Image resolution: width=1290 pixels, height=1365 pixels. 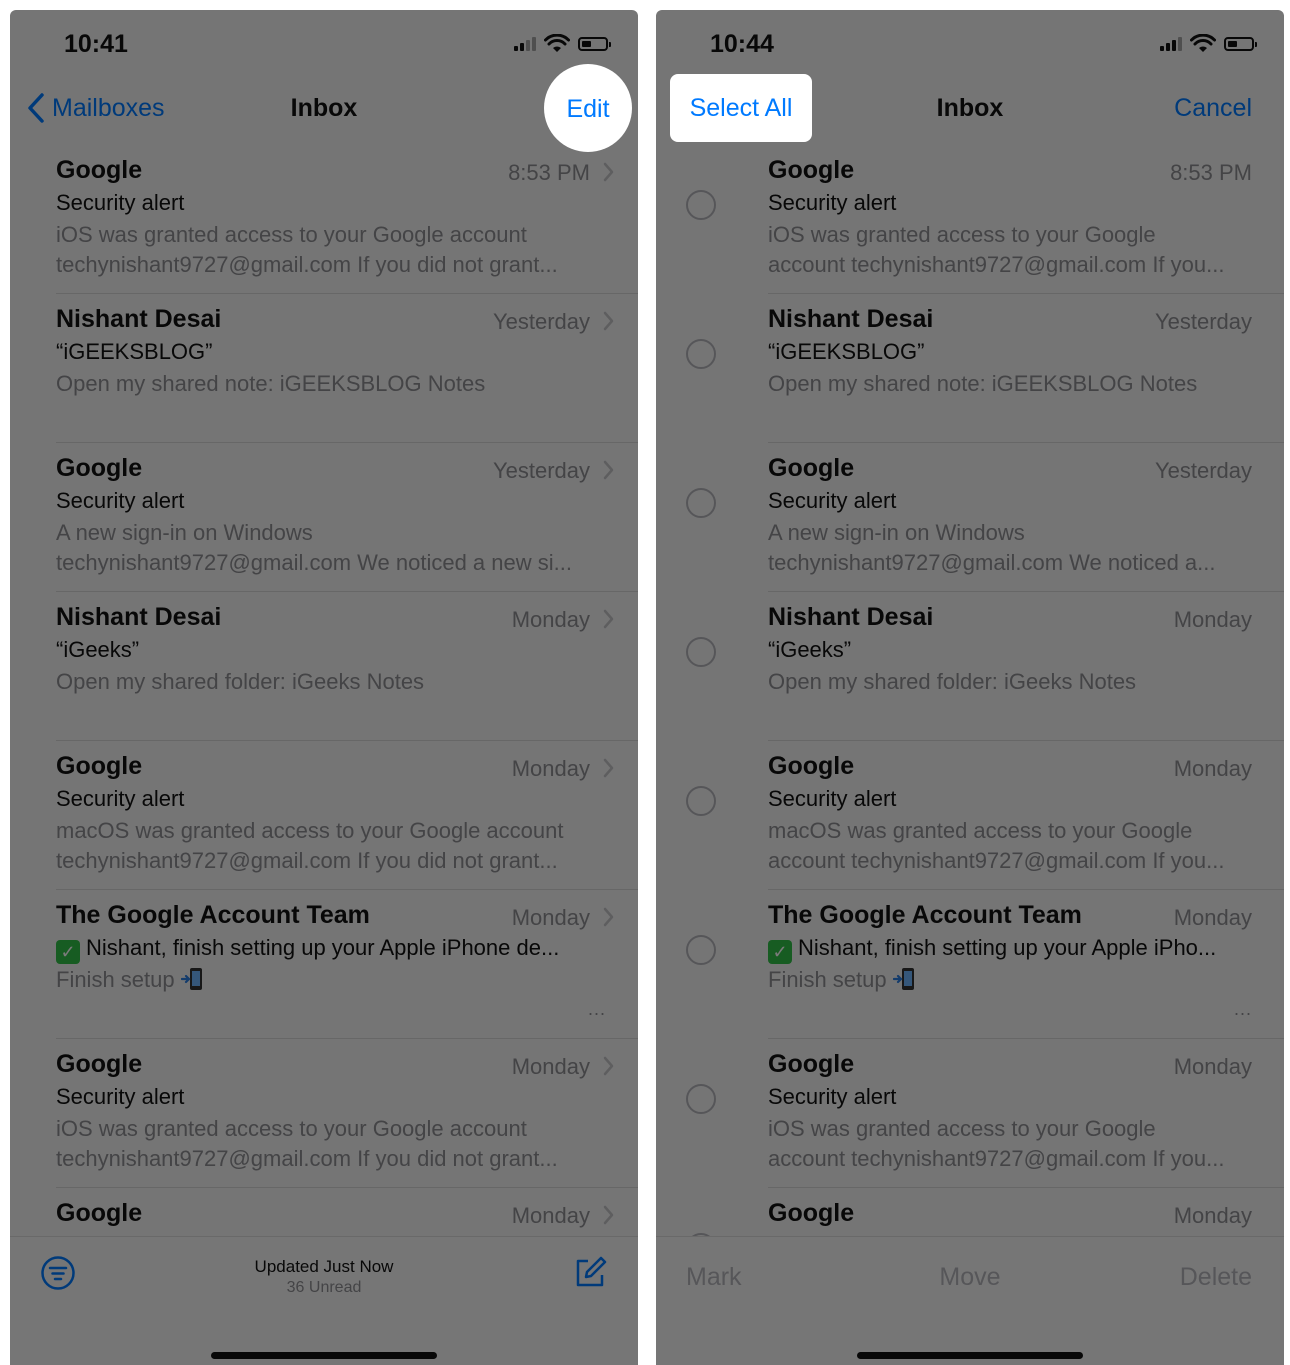 I want to click on mailbox-status: Updated Just Now 36 Unread, so click(x=324, y=1277).